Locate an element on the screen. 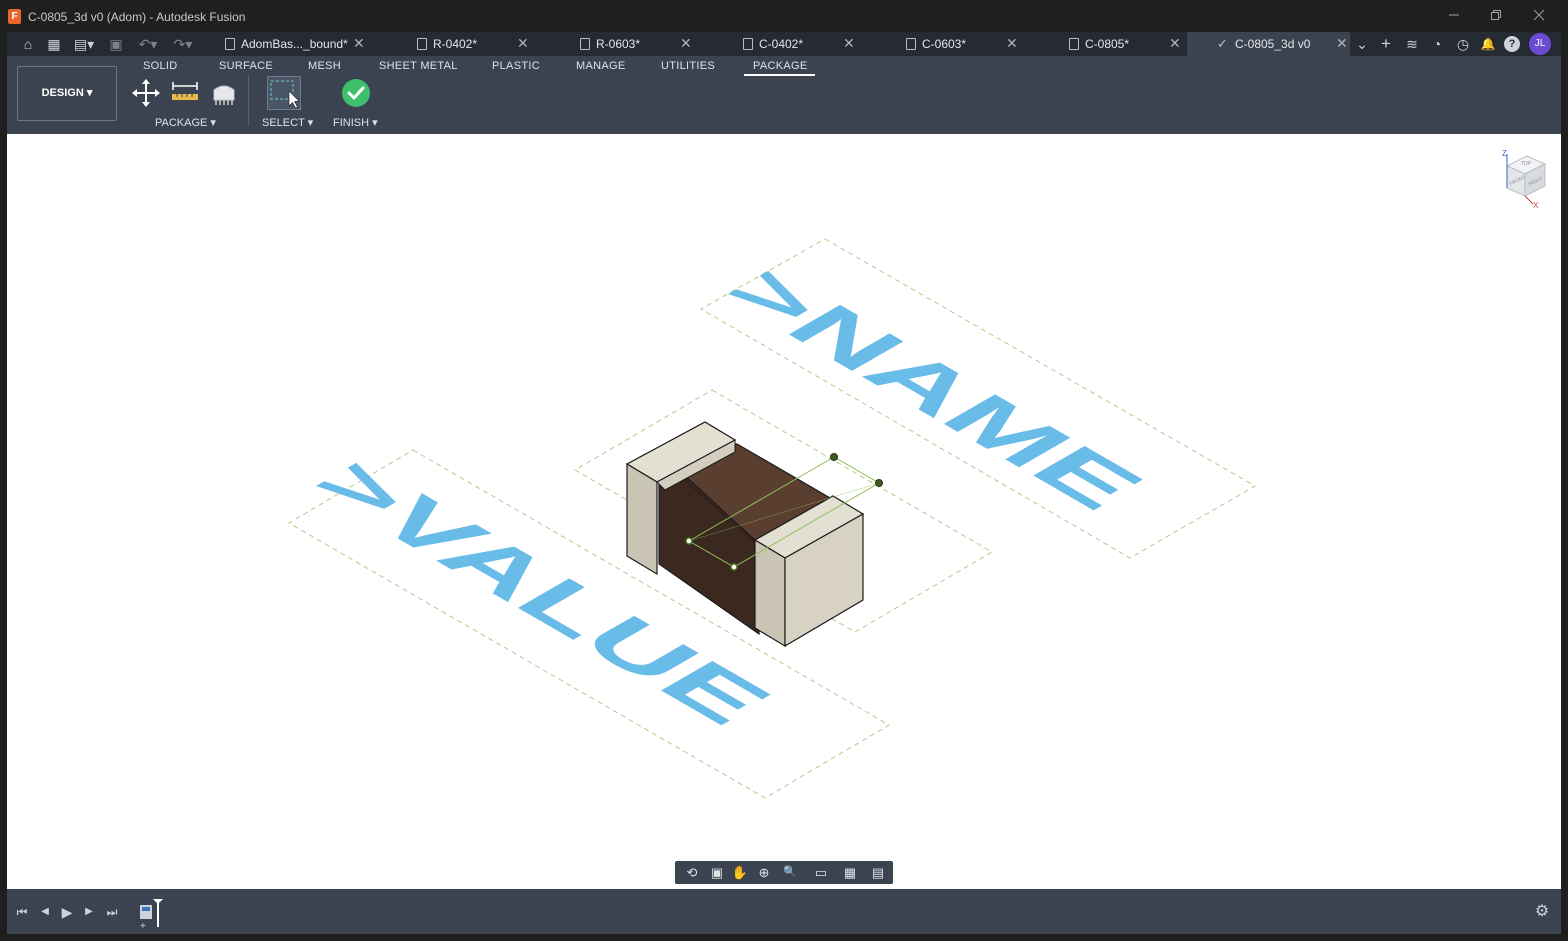 Image resolution: width=1568 pixels, height=941 pixels. axis-x-label: X is located at coordinates (1536, 205).